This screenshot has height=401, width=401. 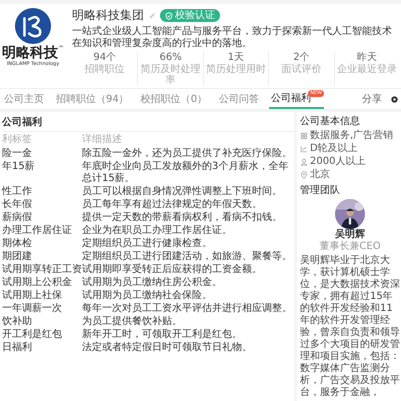 What do you see at coordinates (42, 296) in the screenshot?
I see `benefit-tag: 试用期上社保` at bounding box center [42, 296].